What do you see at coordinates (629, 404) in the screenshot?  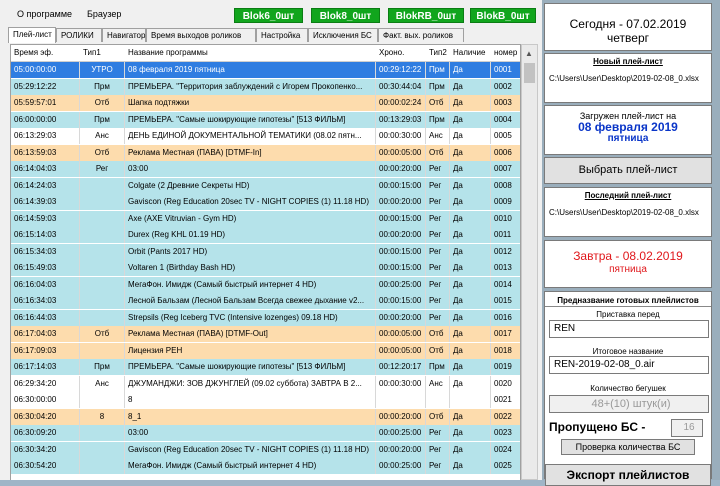 I see `ticker-count-field: 48+(10) штук(и)` at bounding box center [629, 404].